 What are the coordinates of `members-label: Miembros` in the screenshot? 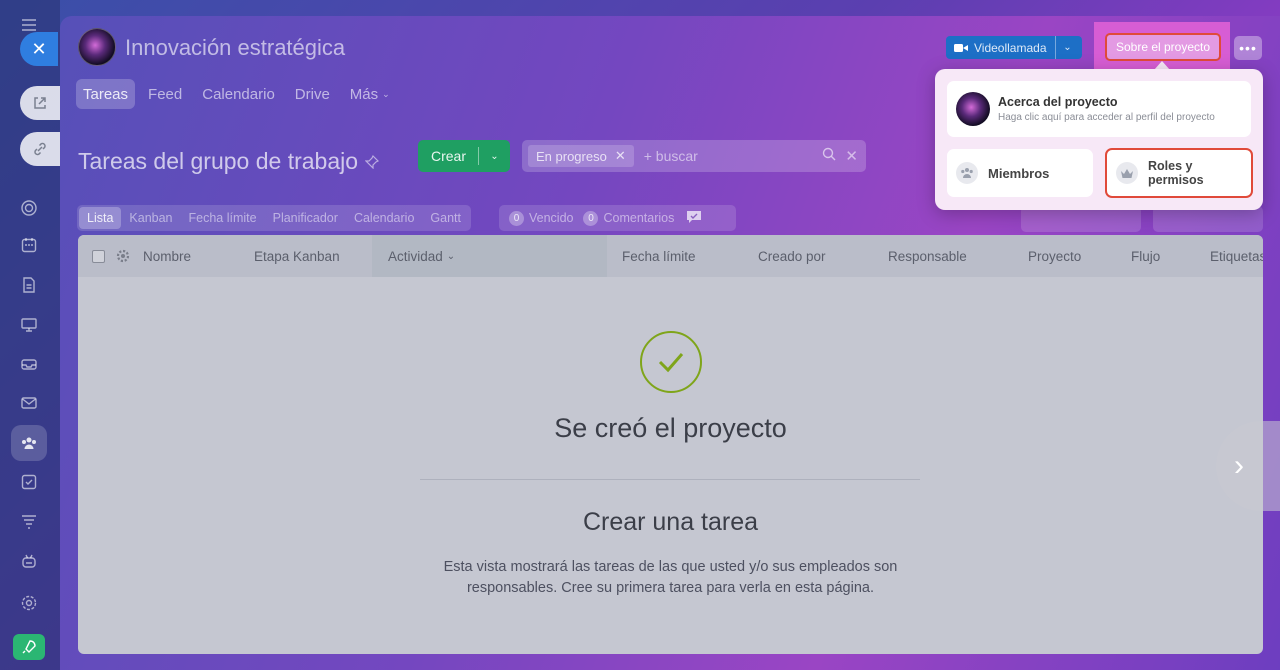 It's located at (1019, 173).